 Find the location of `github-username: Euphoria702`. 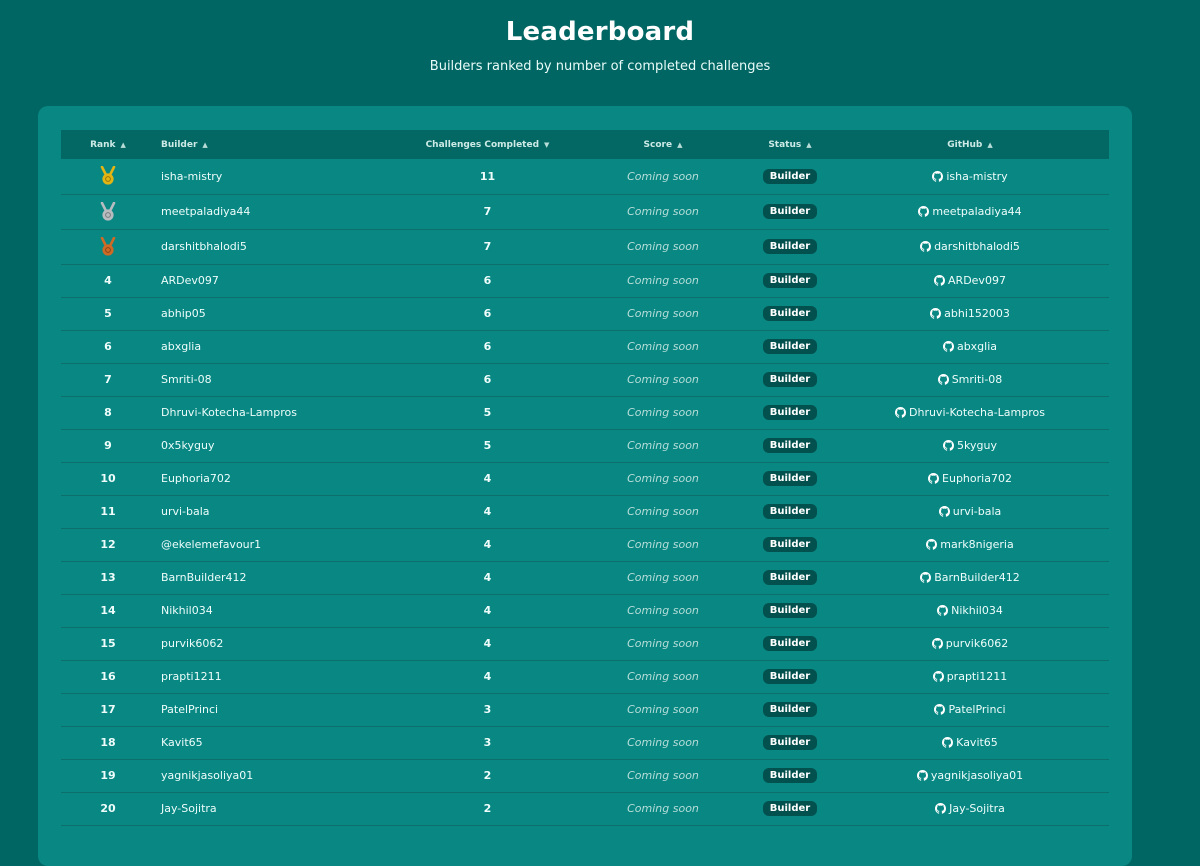

github-username: Euphoria702 is located at coordinates (977, 478).